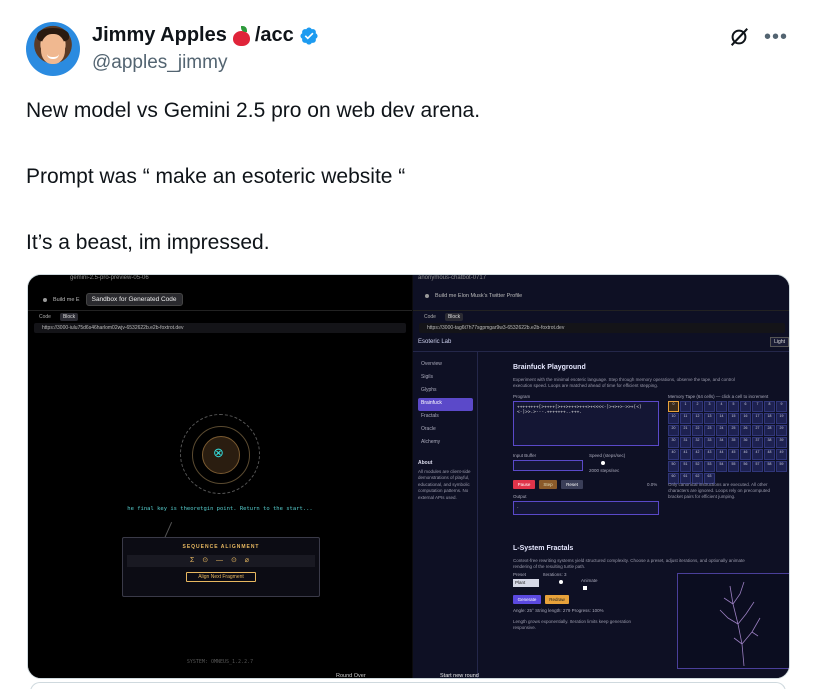 Image resolution: width=814 pixels, height=689 pixels. What do you see at coordinates (53, 49) in the screenshot?
I see `avatar` at bounding box center [53, 49].